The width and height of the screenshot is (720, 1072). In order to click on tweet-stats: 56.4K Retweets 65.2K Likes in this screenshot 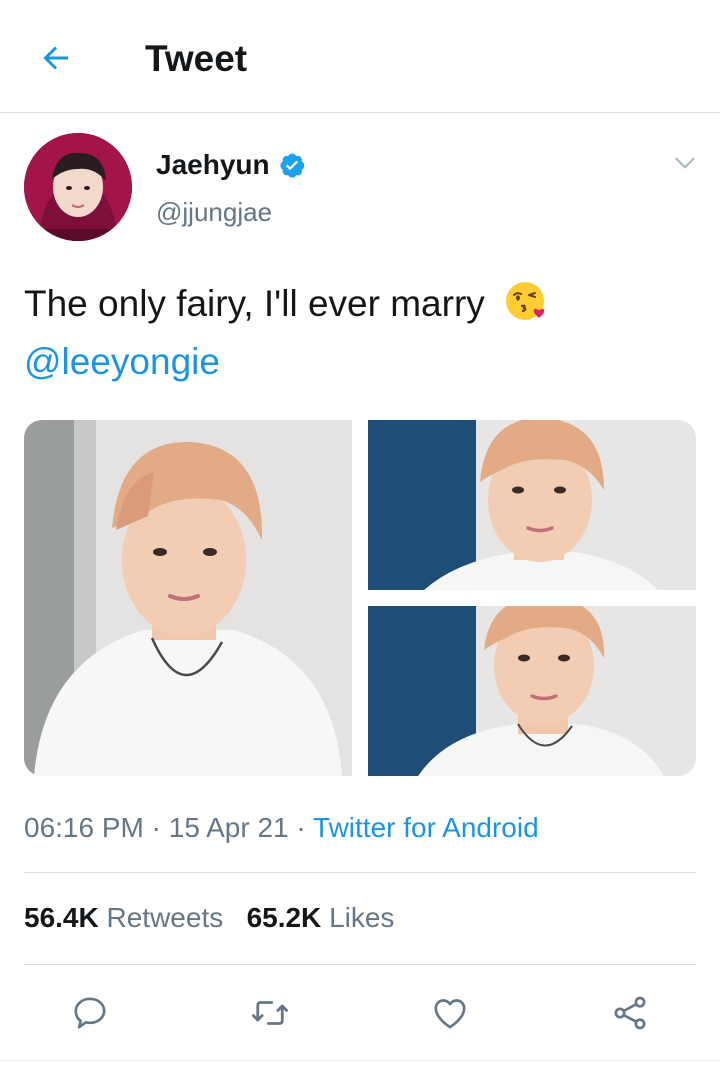, I will do `click(209, 918)`.